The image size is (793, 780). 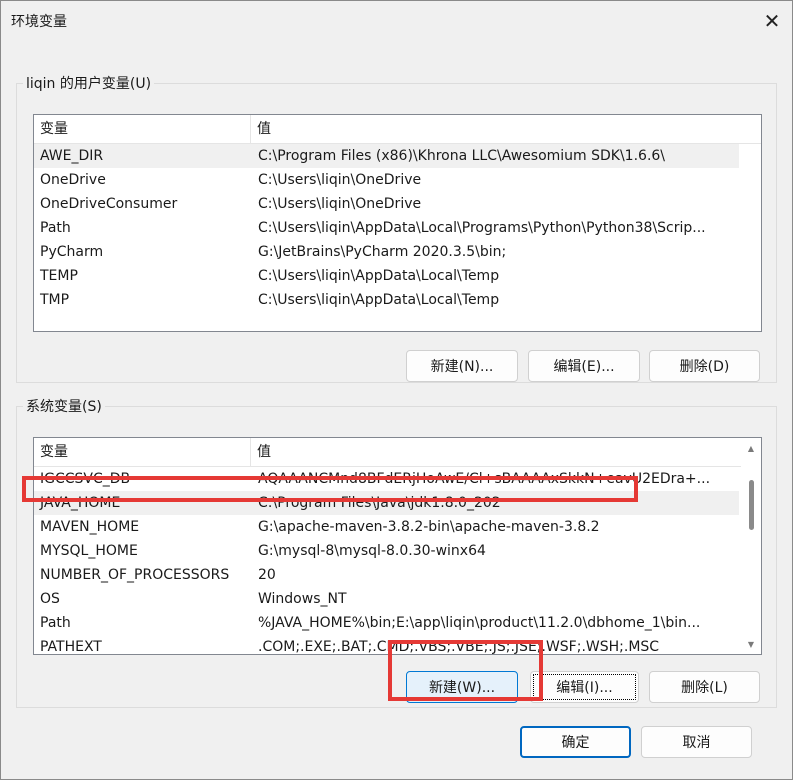 What do you see at coordinates (90, 527) in the screenshot?
I see `variable-name: MAVEN_HOME` at bounding box center [90, 527].